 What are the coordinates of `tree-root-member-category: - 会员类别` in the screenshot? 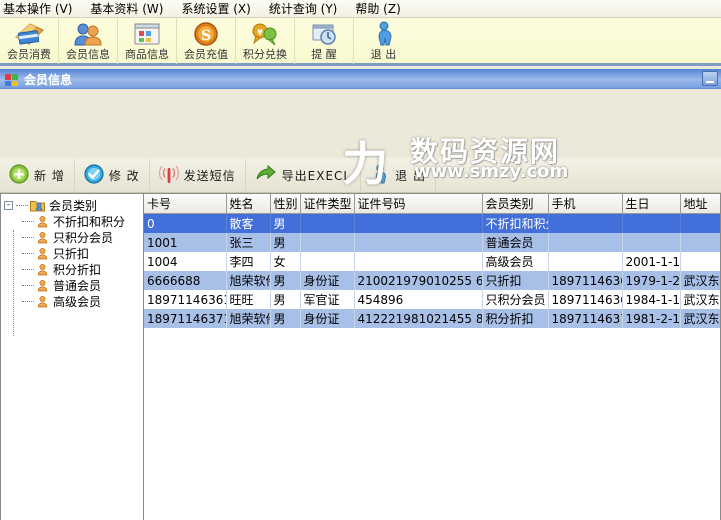 It's located at (73, 205).